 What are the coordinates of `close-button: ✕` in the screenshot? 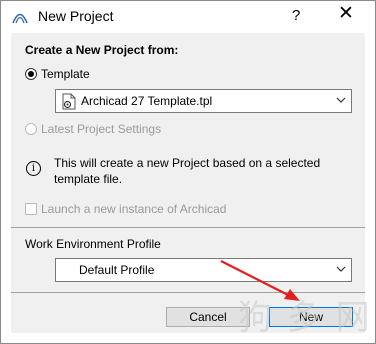 It's located at (346, 14).